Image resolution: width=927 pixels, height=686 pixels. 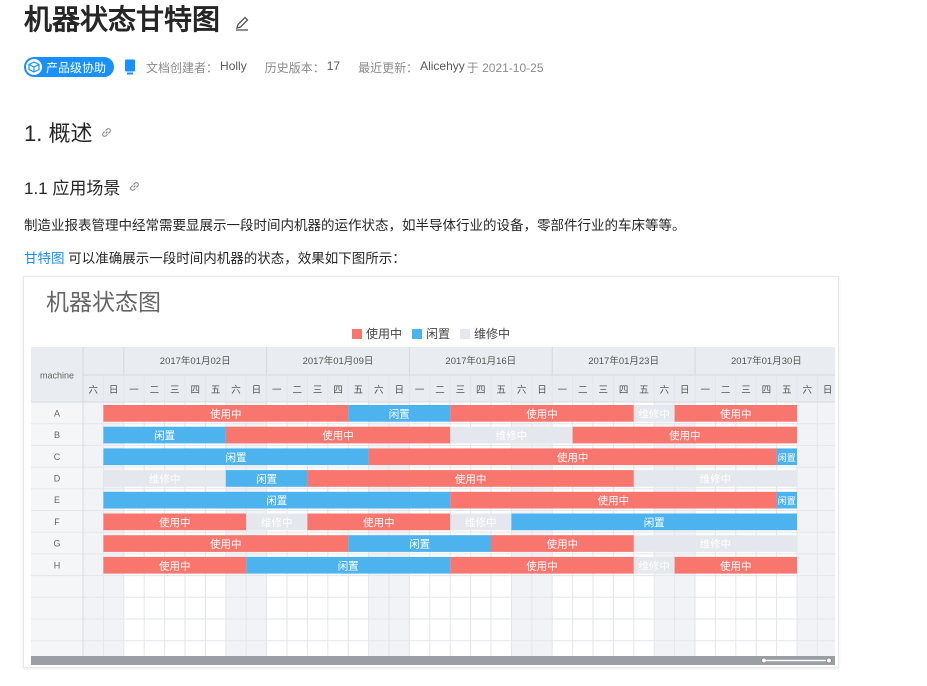 What do you see at coordinates (442, 67) in the screenshot?
I see `updated-by: Alicehyy` at bounding box center [442, 67].